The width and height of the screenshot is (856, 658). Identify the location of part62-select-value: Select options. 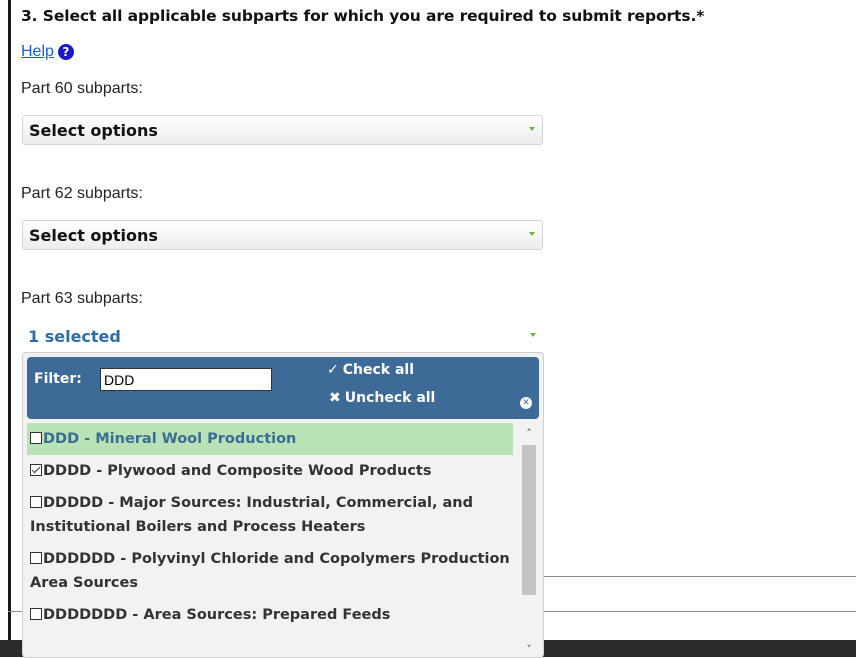
(93, 235).